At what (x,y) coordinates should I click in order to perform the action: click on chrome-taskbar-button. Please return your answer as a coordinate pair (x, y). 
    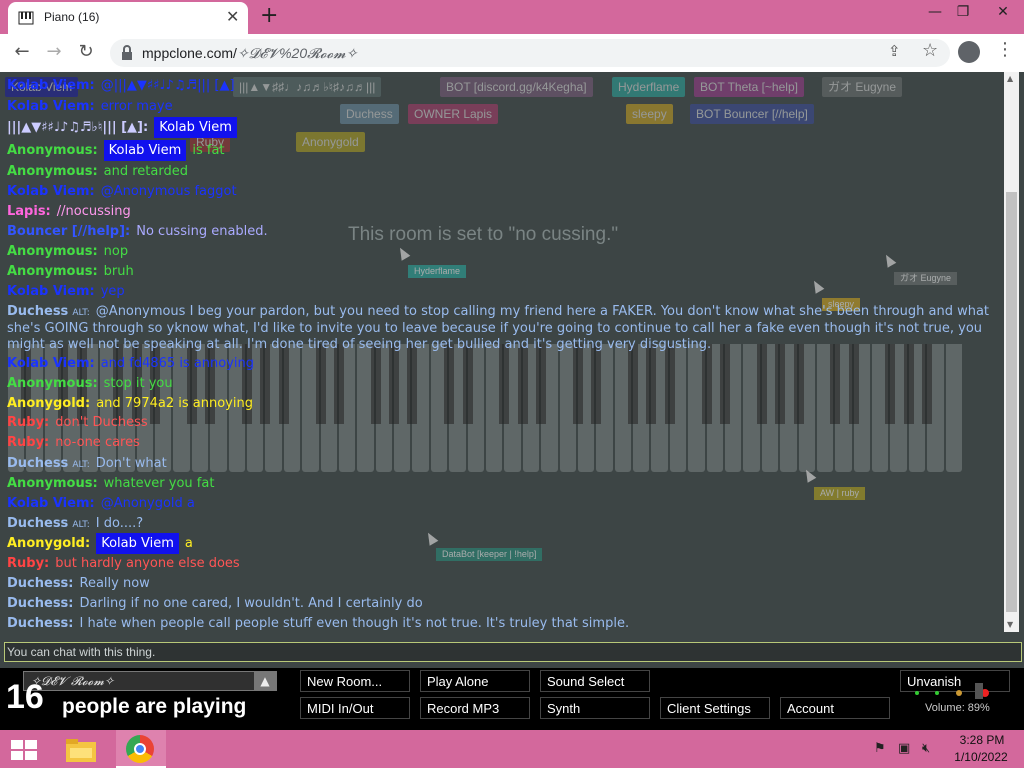
    Looking at the image, I should click on (141, 749).